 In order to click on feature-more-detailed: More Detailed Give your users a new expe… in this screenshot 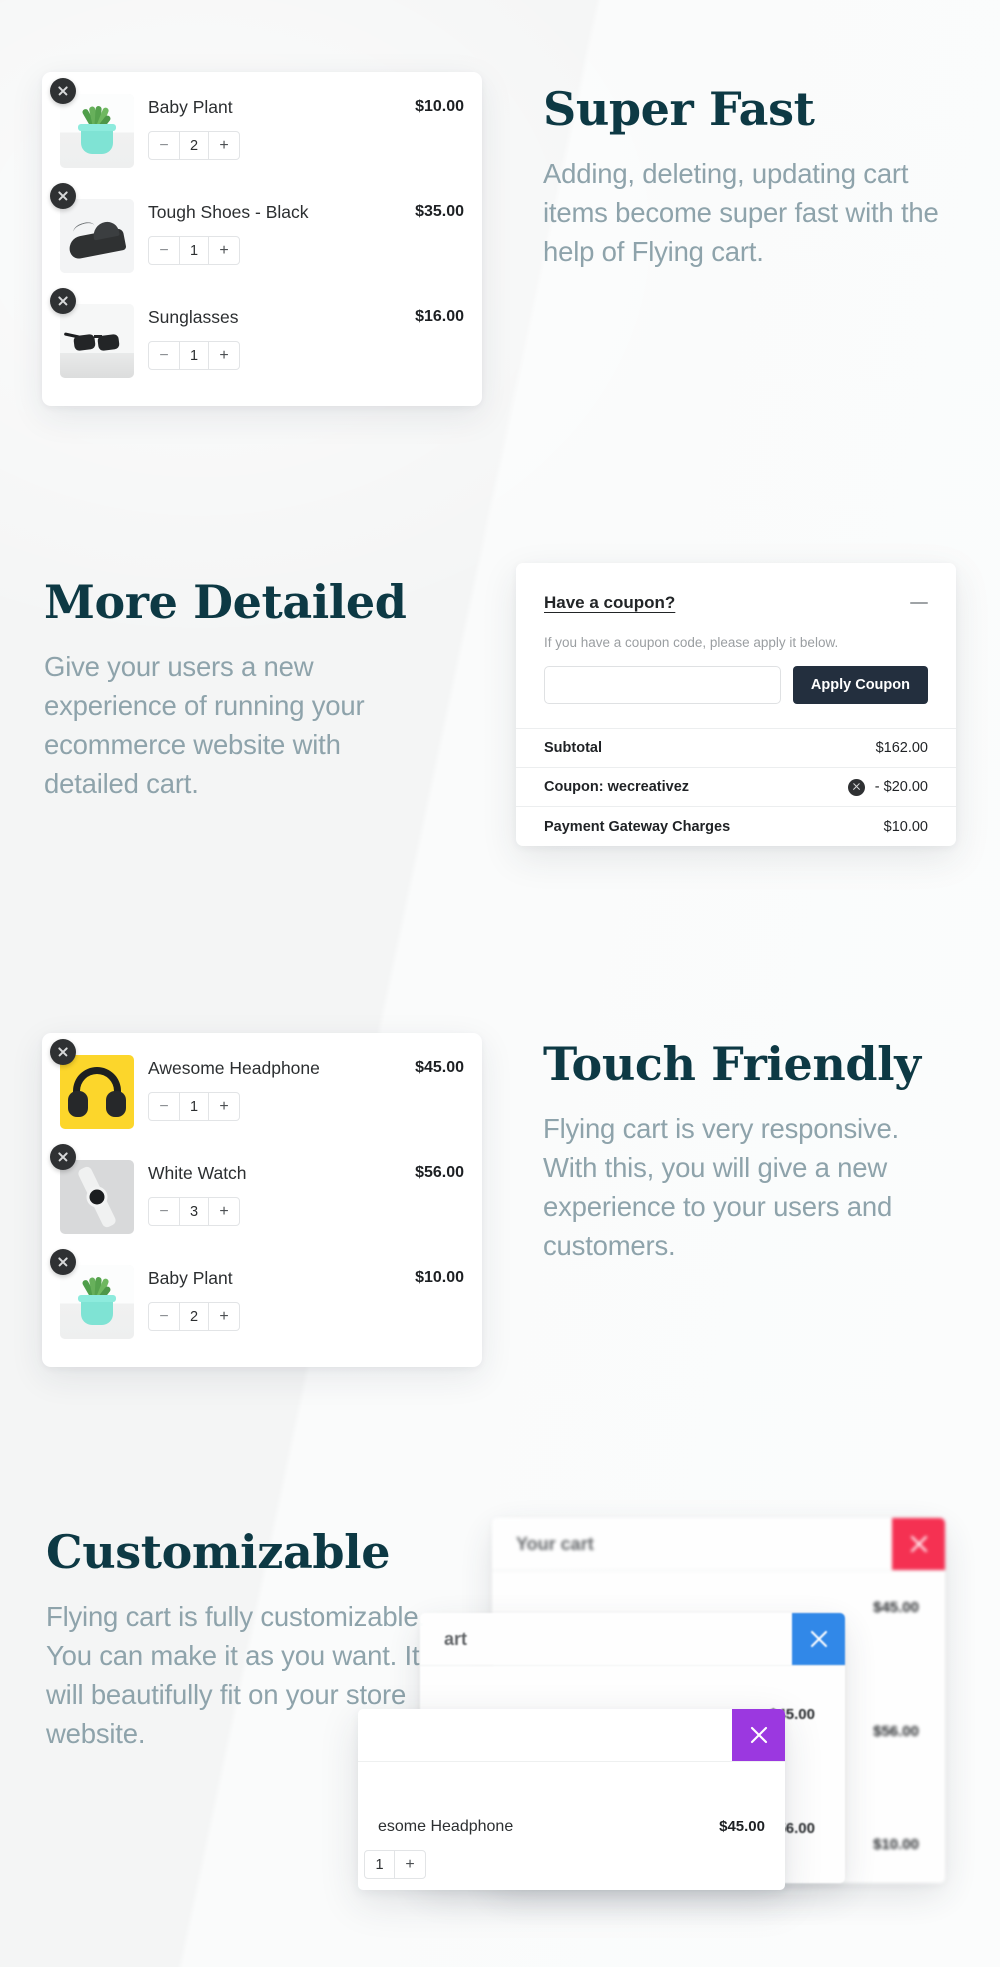, I will do `click(229, 690)`.